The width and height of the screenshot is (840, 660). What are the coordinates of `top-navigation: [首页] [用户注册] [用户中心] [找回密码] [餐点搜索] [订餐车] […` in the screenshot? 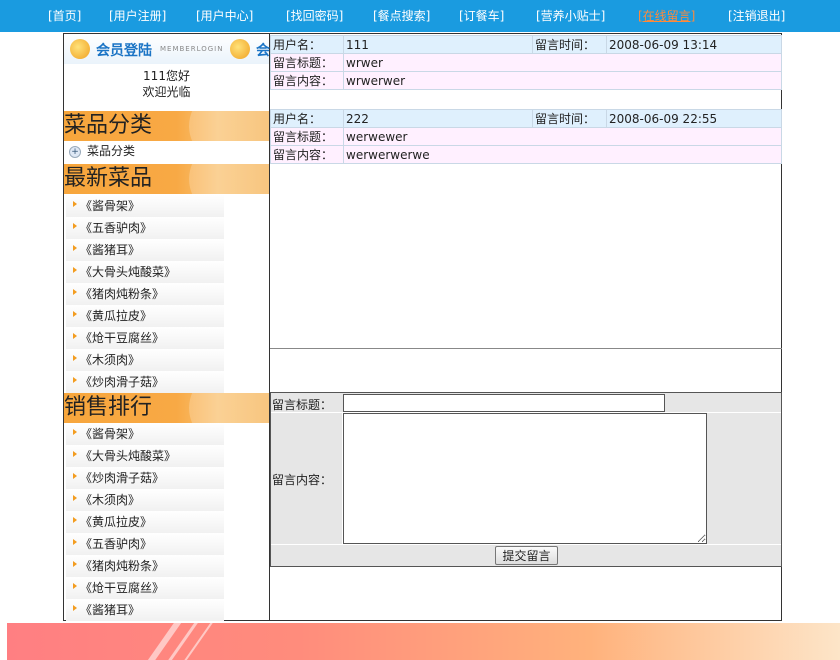 It's located at (420, 16).